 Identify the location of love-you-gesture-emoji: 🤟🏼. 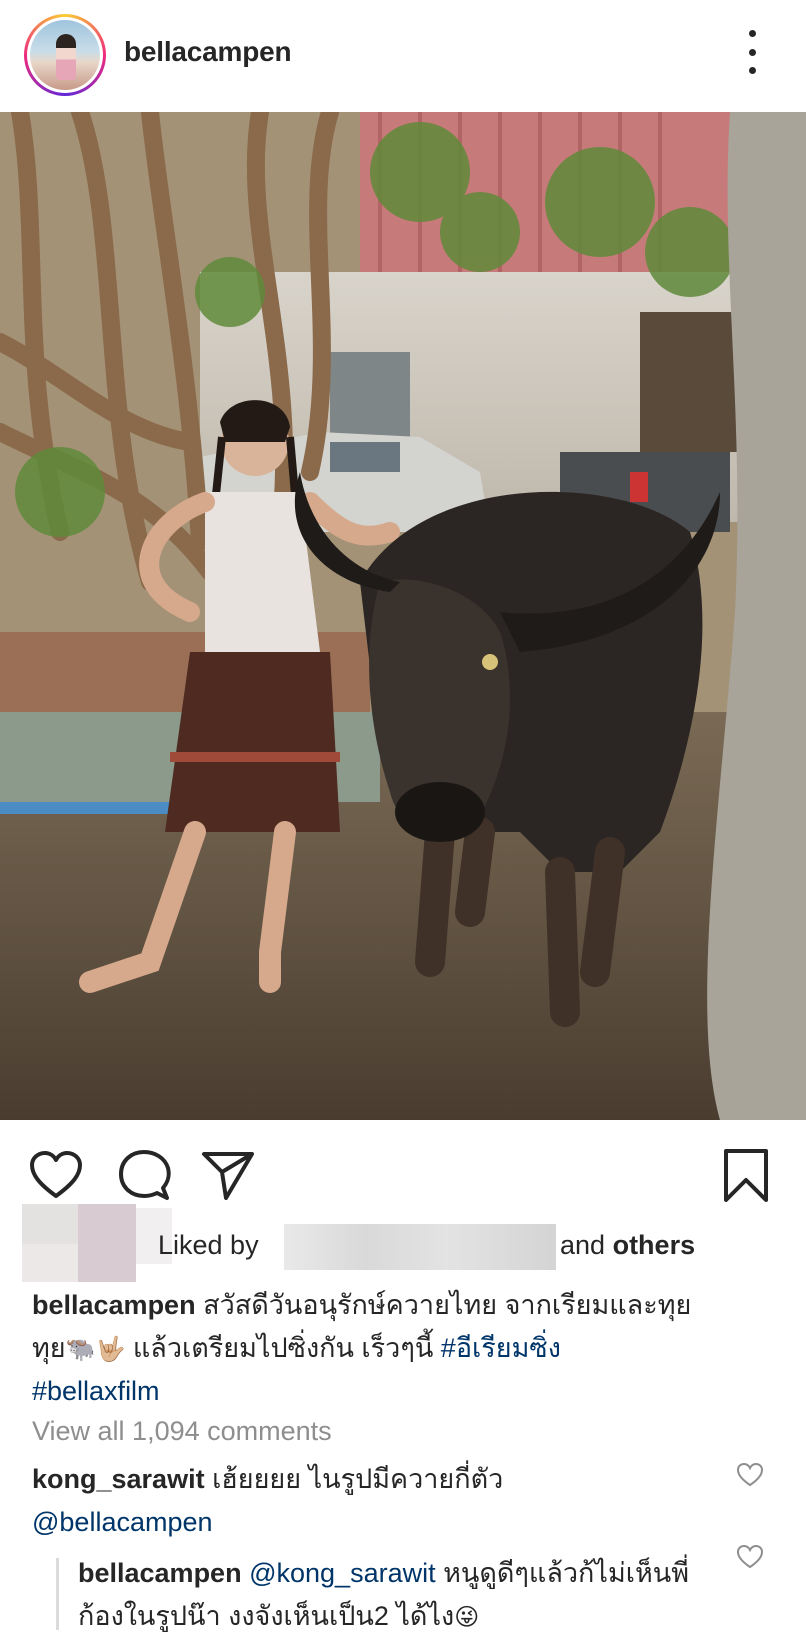
(110, 1349).